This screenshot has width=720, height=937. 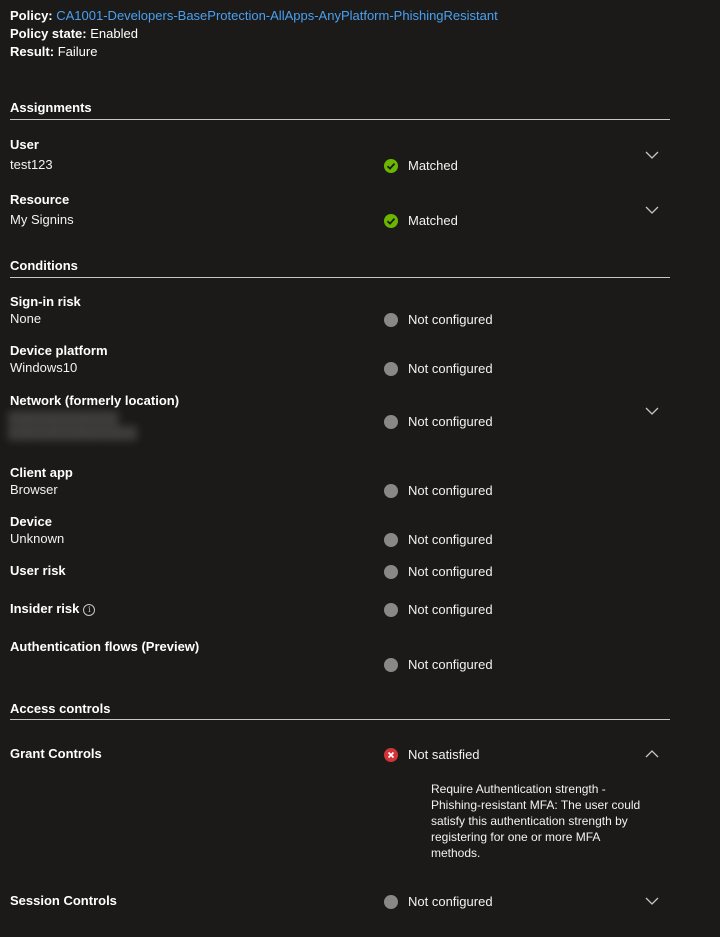 I want to click on assignments-heading: Assignments, so click(x=51, y=107).